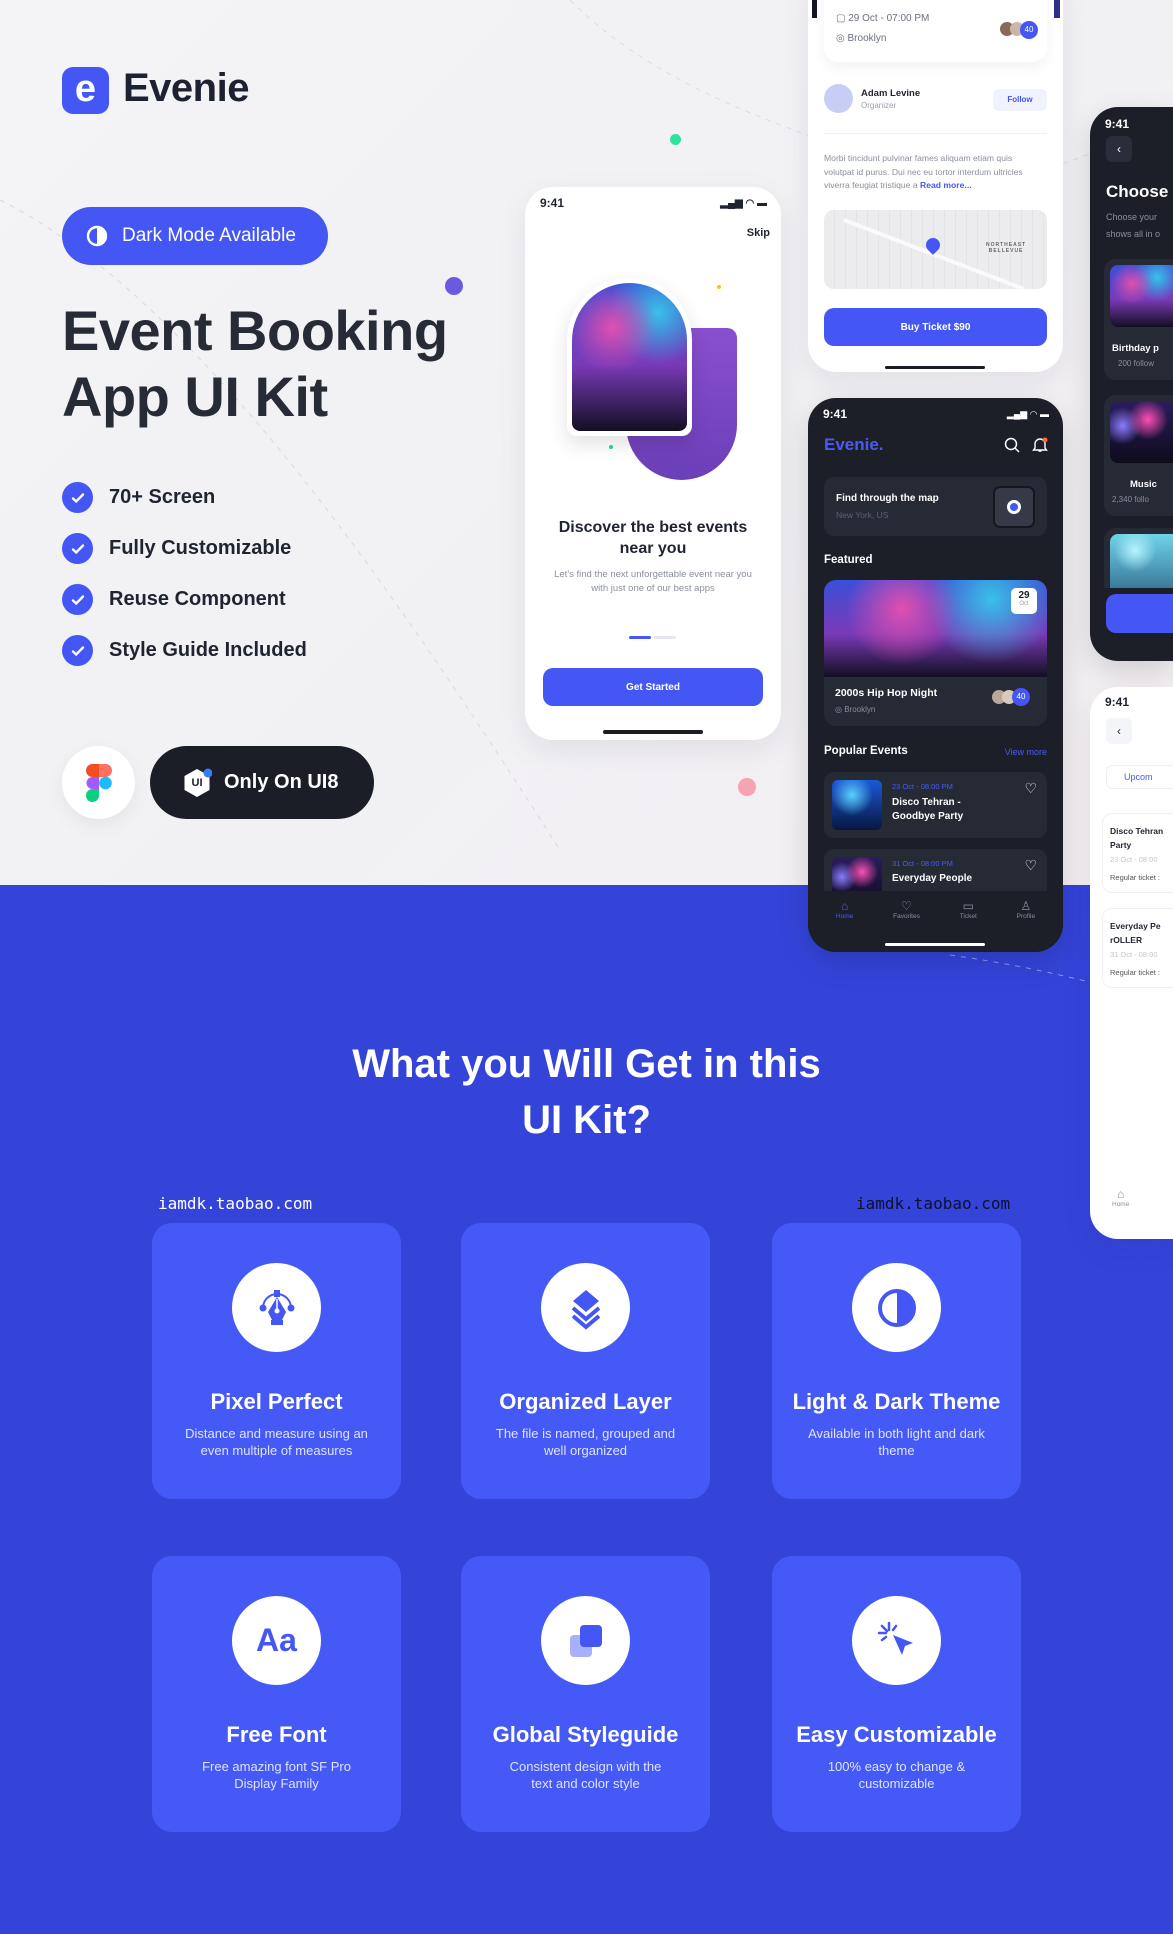 The image size is (1173, 1934). What do you see at coordinates (1138, 558) in the screenshot?
I see `category-card` at bounding box center [1138, 558].